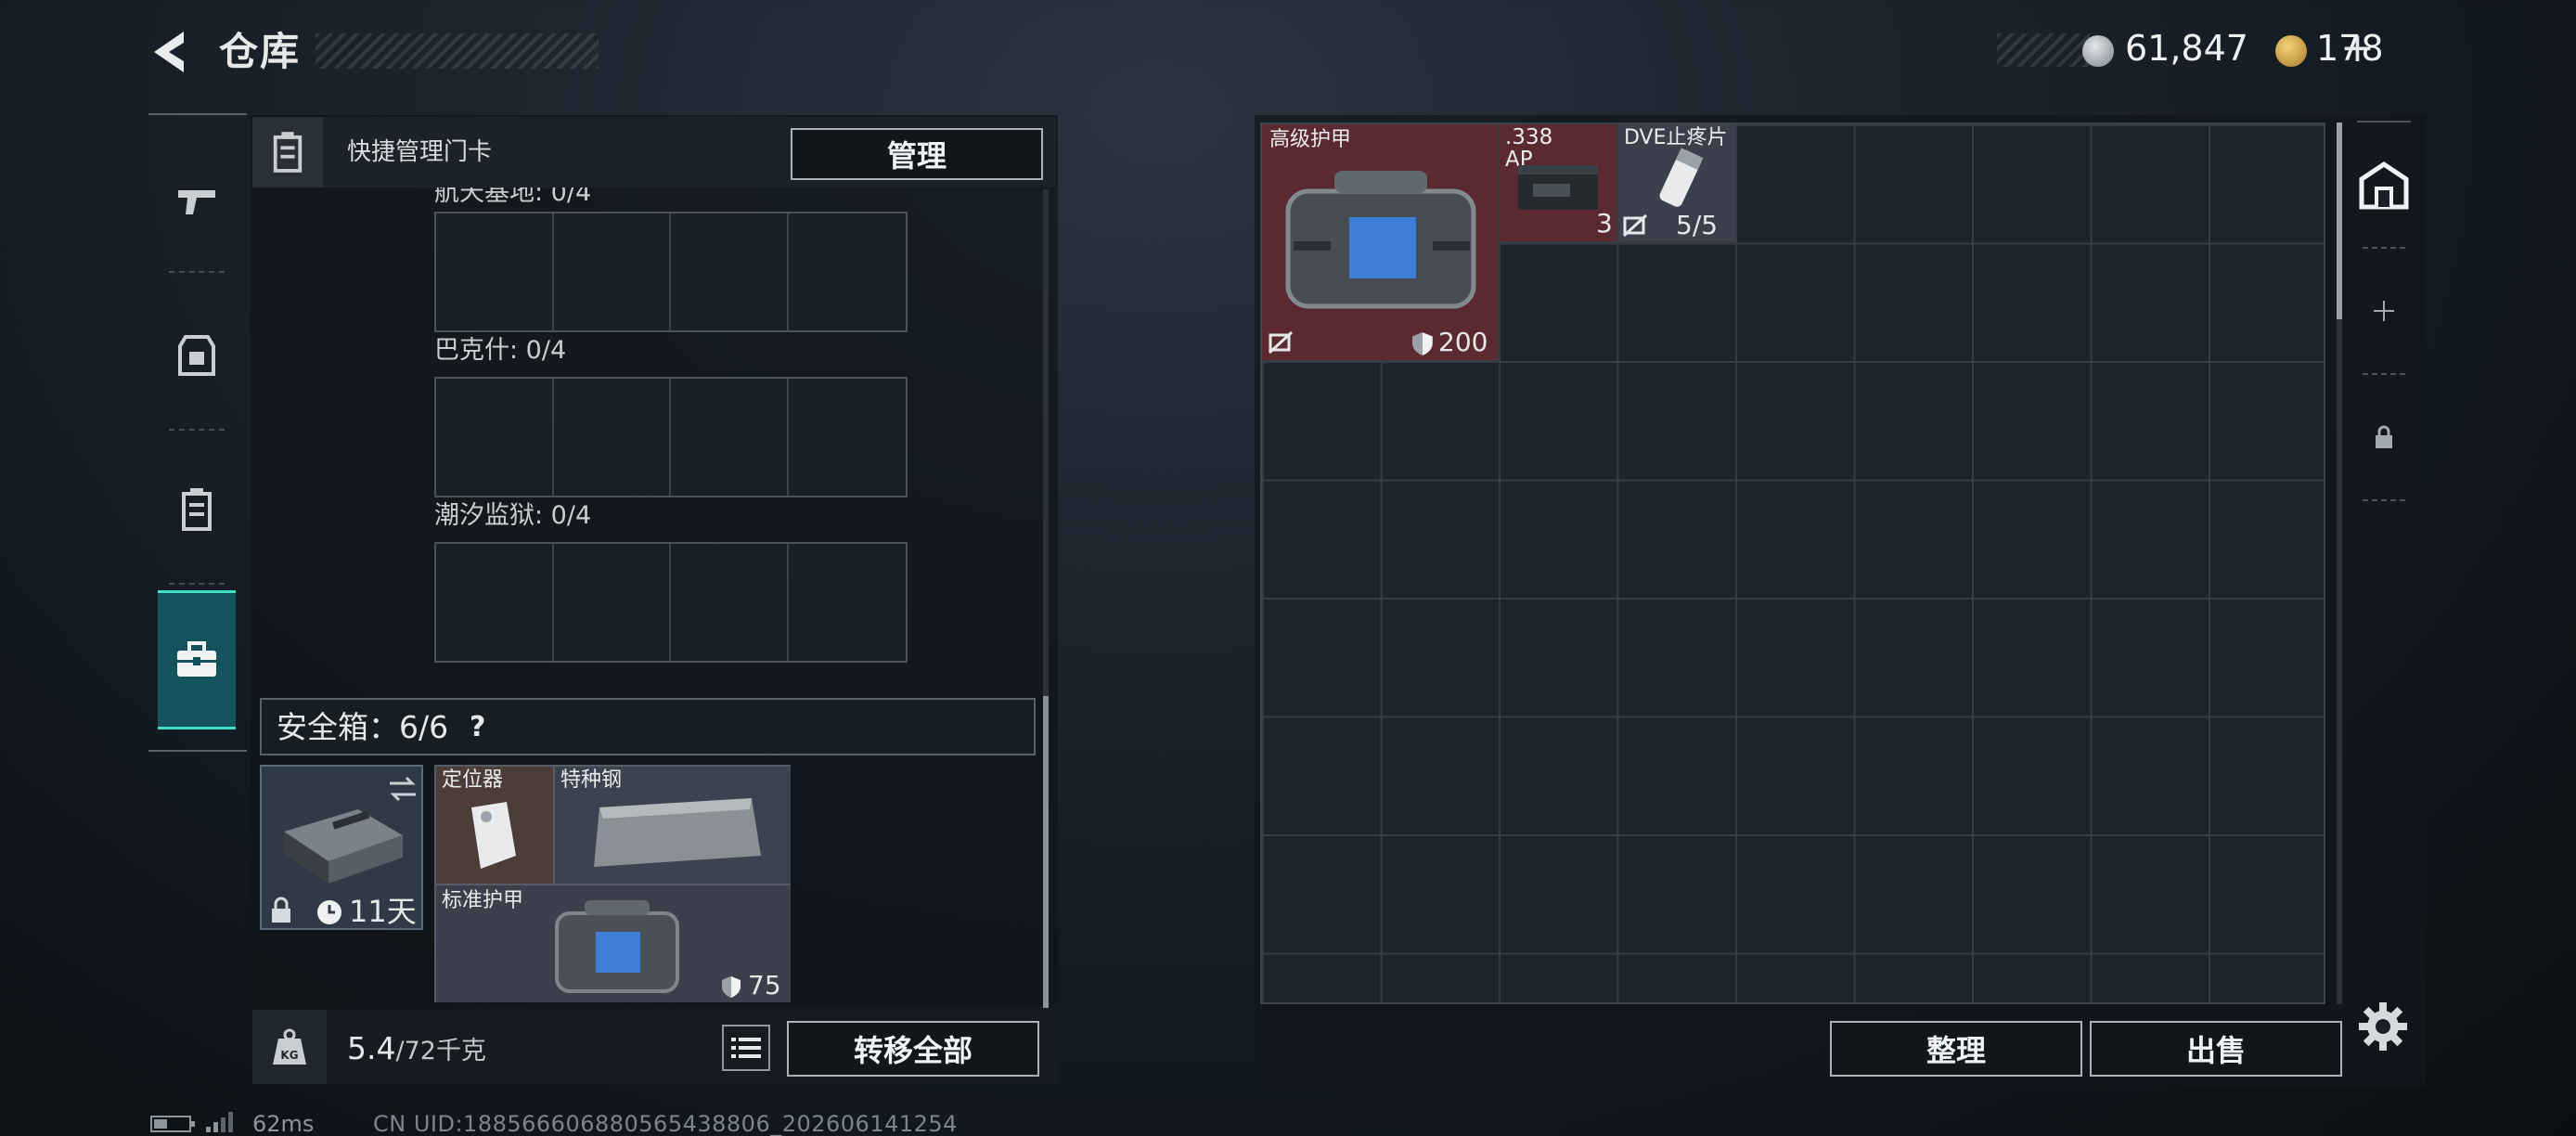 This screenshot has height=1136, width=2576. Describe the element at coordinates (1604, 223) in the screenshot. I see `item-count: 3` at that location.